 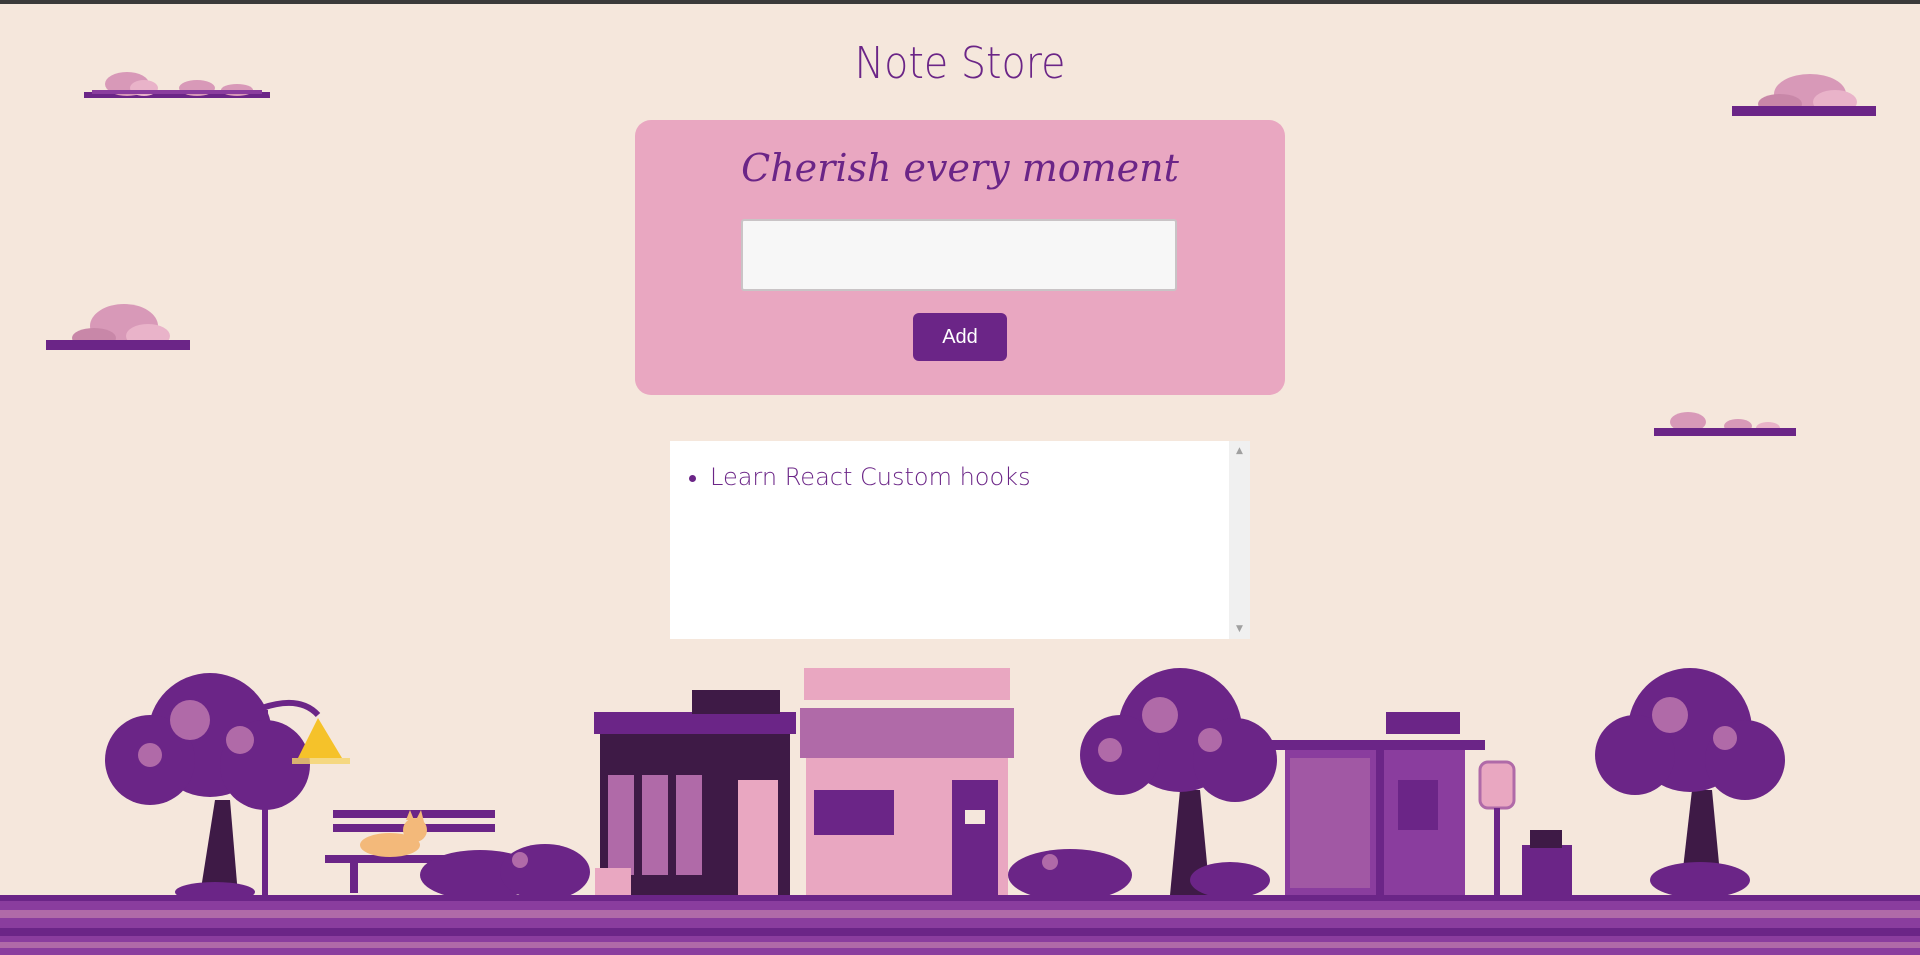 I want to click on pavement, so click(x=960, y=925).